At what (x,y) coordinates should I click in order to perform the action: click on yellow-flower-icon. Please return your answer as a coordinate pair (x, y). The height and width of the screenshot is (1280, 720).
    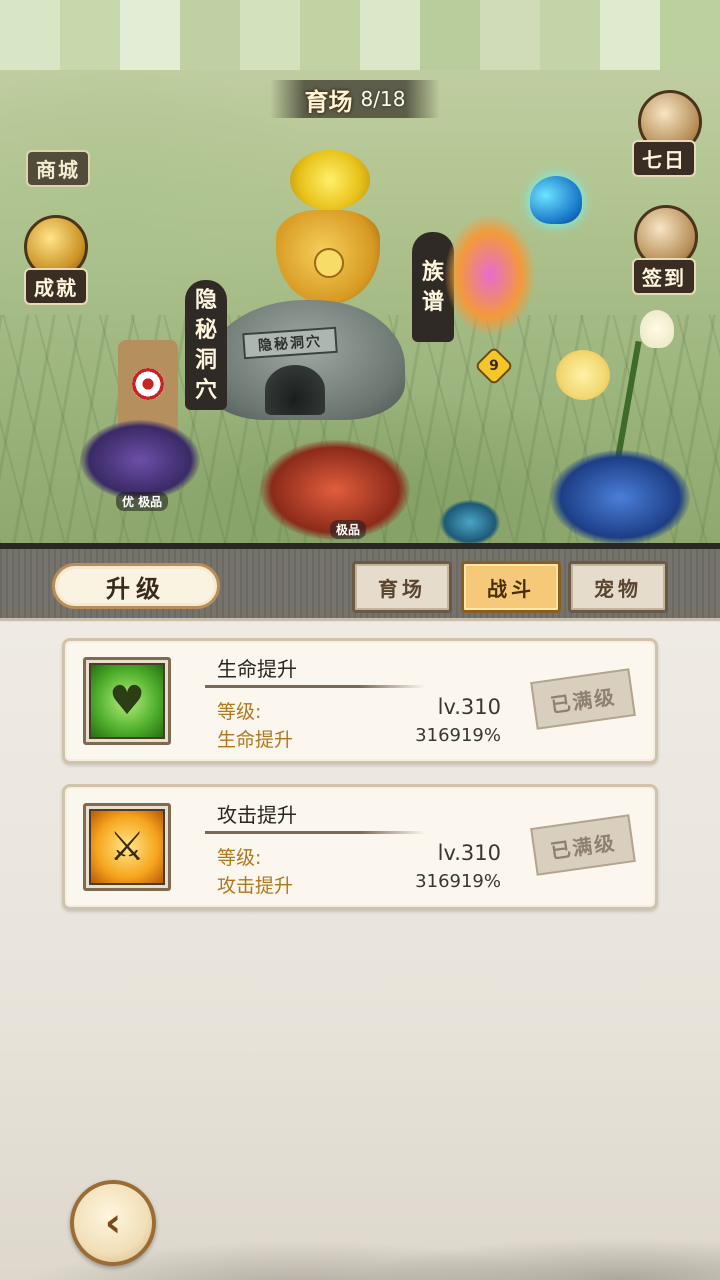
    Looking at the image, I should click on (583, 375).